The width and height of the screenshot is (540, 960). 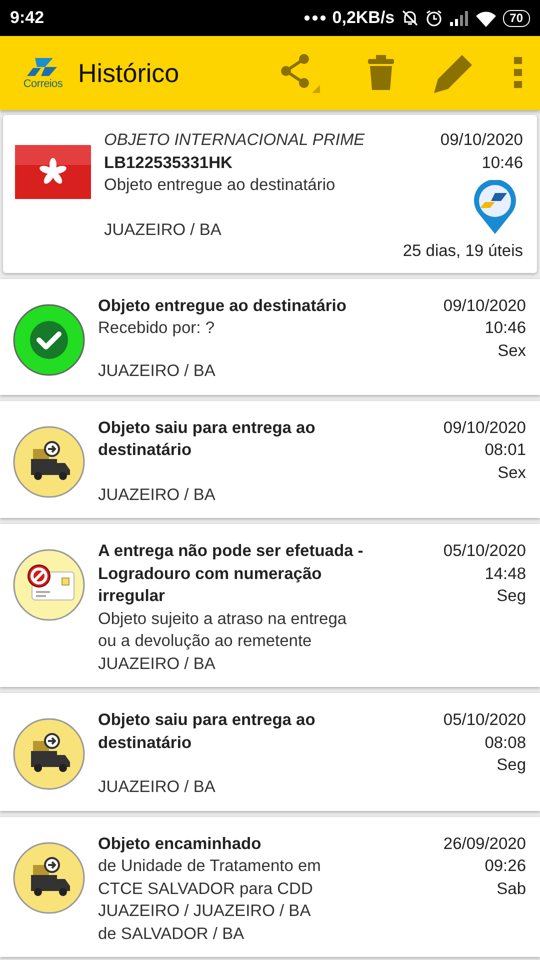 I want to click on event-title: A entrega não pode ser efetuada - Logradouro com numeração irregular, so click(x=231, y=574).